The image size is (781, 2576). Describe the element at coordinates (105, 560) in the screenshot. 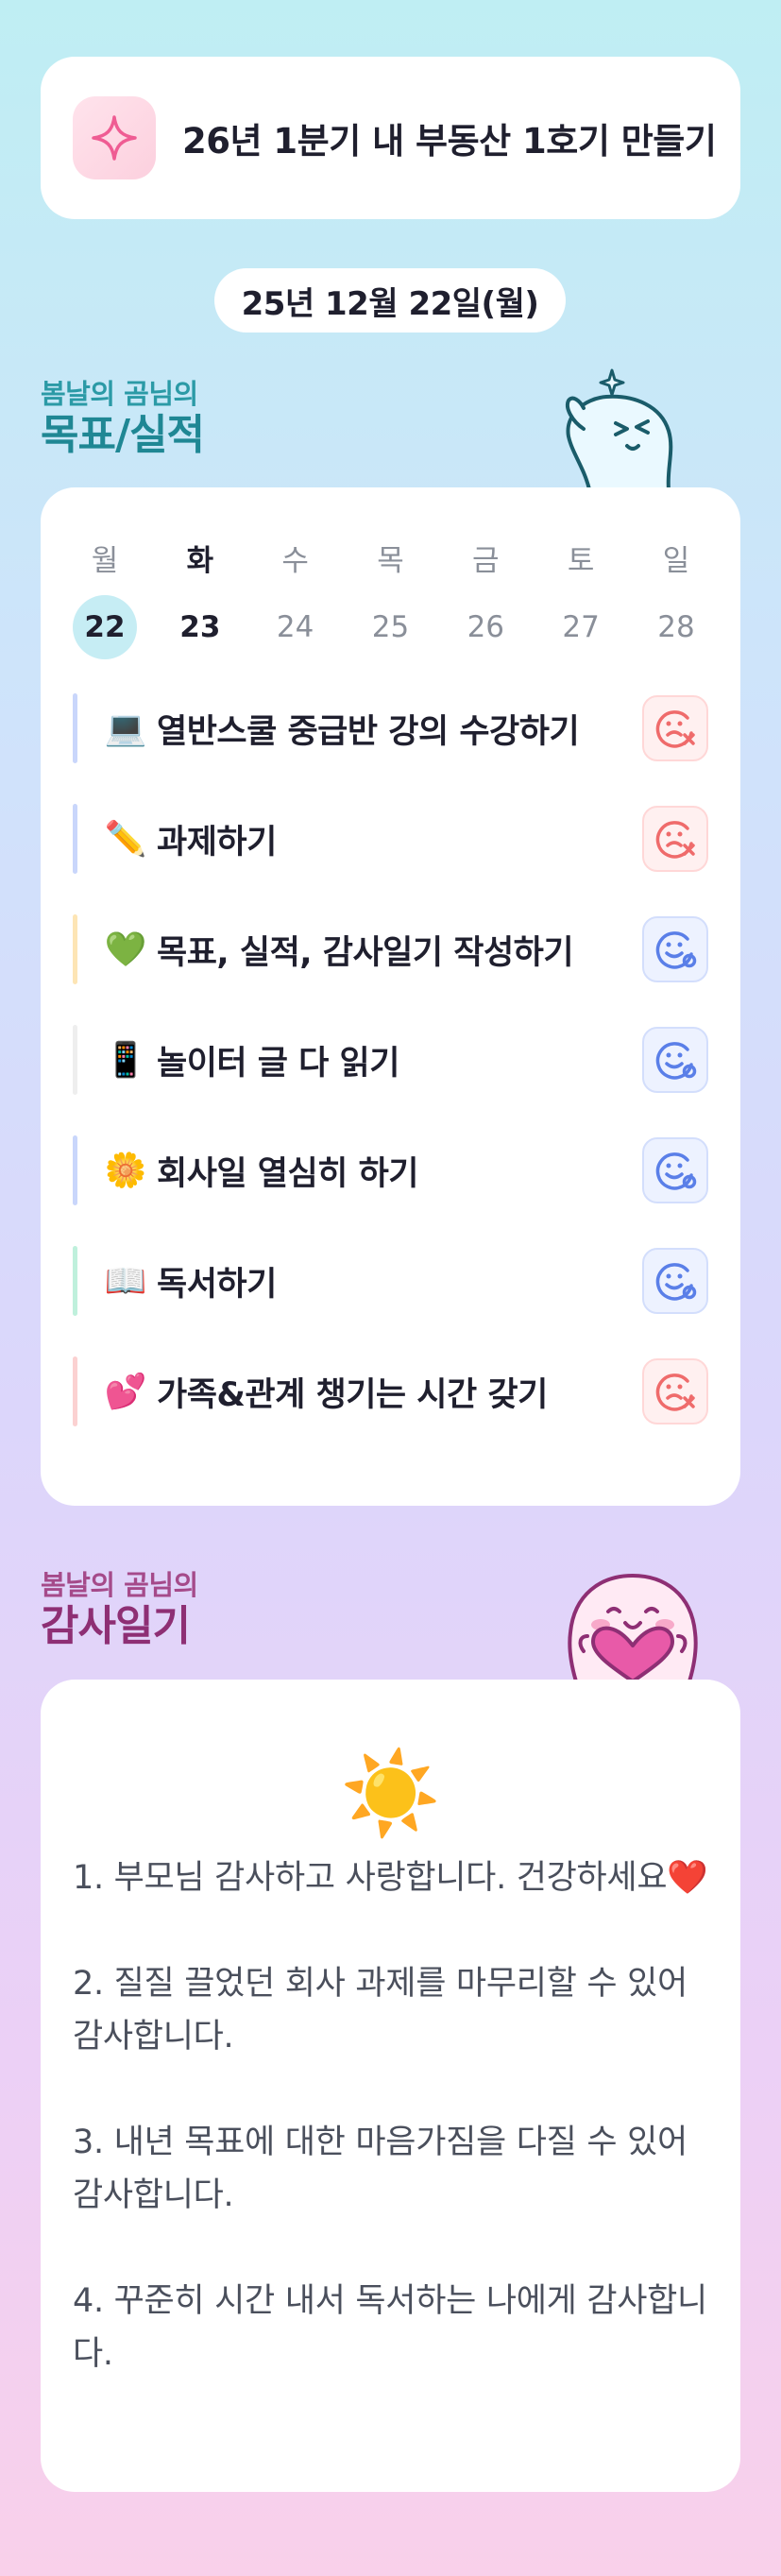

I see `weekday-label: 월` at that location.